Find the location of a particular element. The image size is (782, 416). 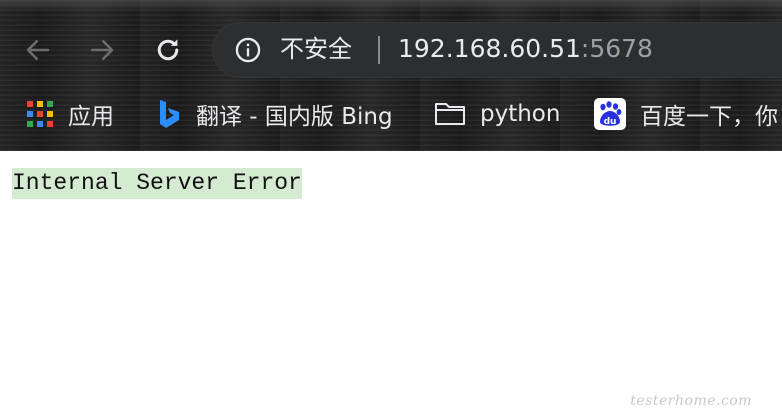

url-text: 192.168.60.51:5678 is located at coordinates (525, 49).